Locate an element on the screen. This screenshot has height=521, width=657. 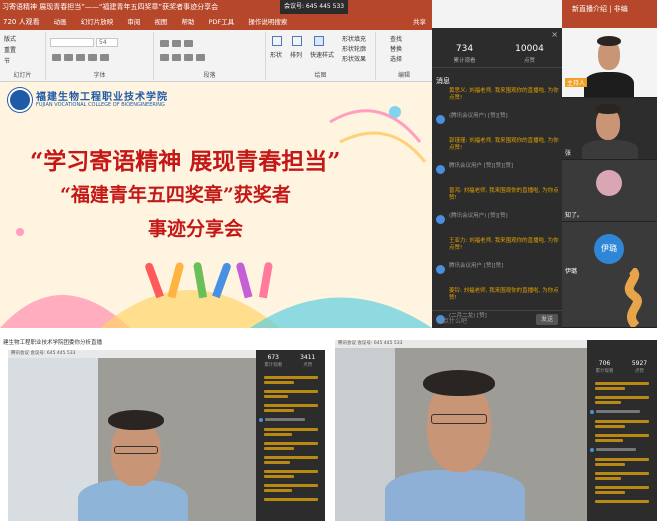
quick-styles-icon is located at coordinates (319, 41).